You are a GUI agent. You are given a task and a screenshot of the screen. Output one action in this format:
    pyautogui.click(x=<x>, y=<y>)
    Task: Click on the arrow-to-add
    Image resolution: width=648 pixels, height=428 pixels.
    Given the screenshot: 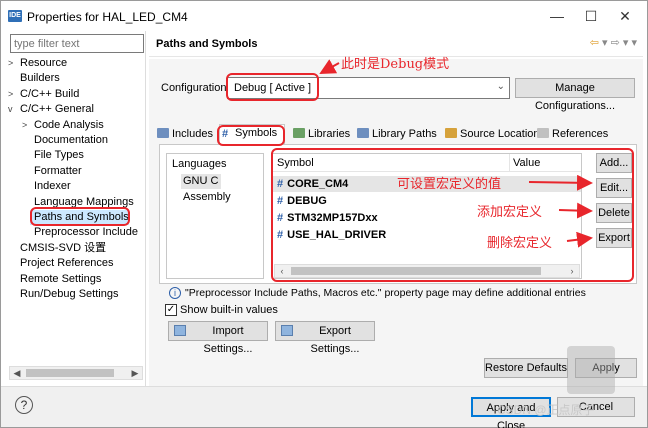 What is the action you would take?
    pyautogui.click(x=575, y=210)
    